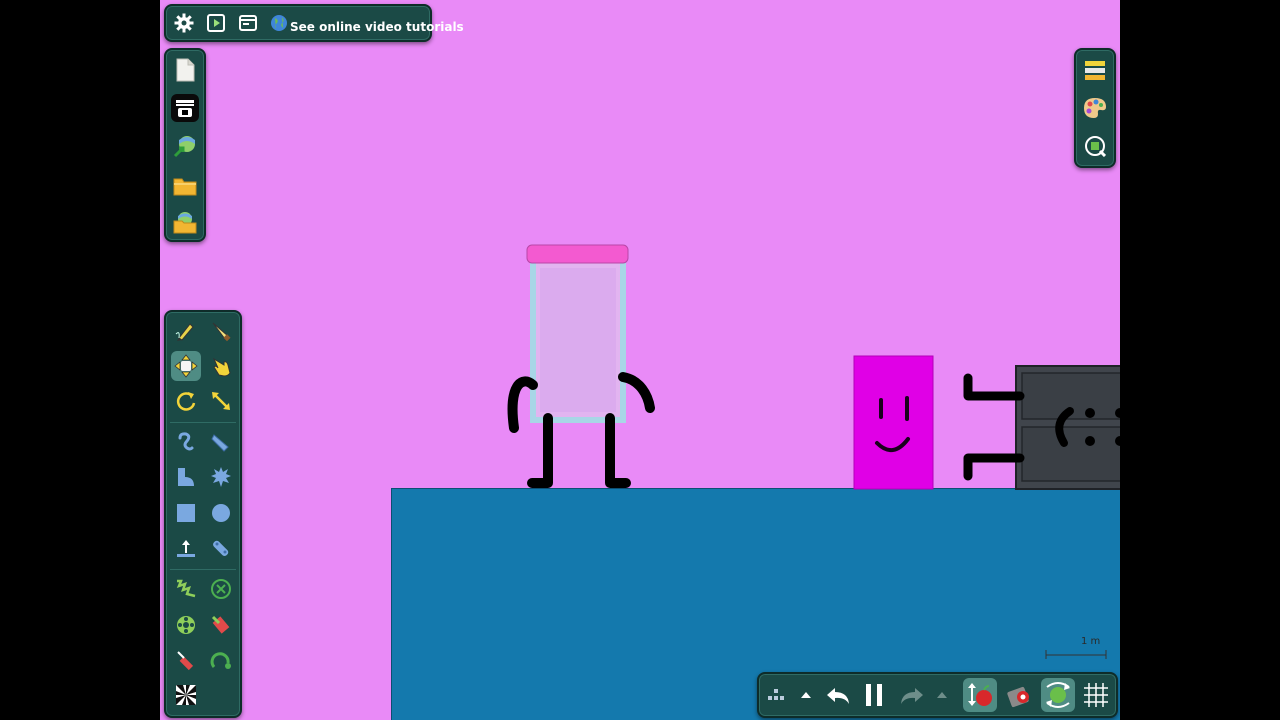 This screenshot has height=720, width=1280. What do you see at coordinates (221, 589) in the screenshot?
I see `fixate-icon` at bounding box center [221, 589].